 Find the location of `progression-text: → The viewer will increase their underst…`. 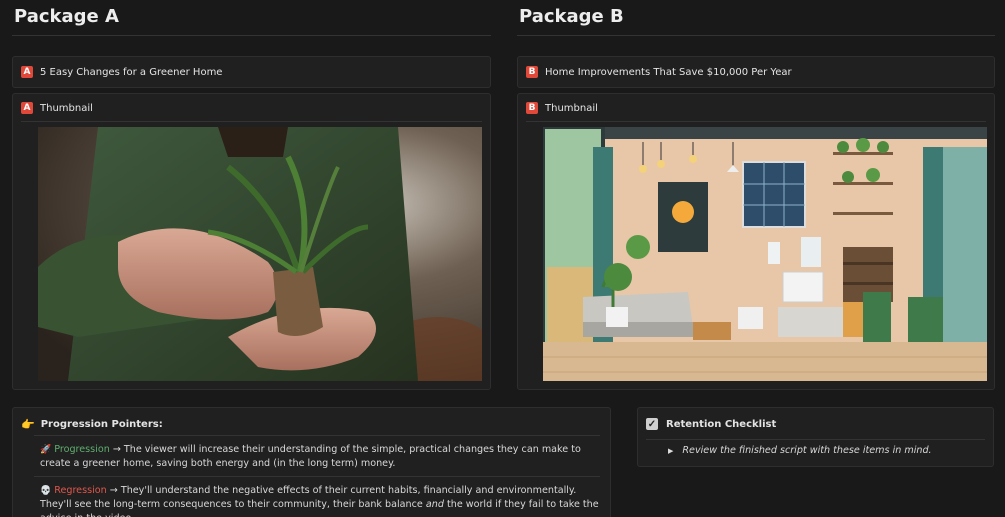

progression-text: → The viewer will increase their underst… is located at coordinates (310, 456).